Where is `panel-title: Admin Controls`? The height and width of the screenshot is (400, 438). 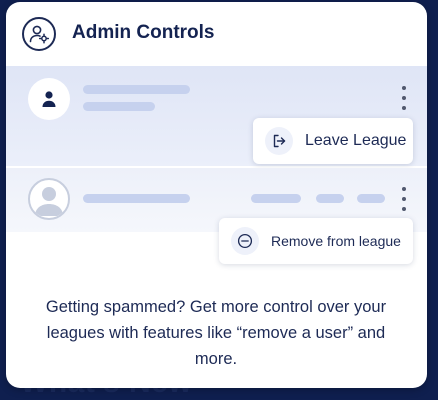
panel-title: Admin Controls is located at coordinates (143, 32).